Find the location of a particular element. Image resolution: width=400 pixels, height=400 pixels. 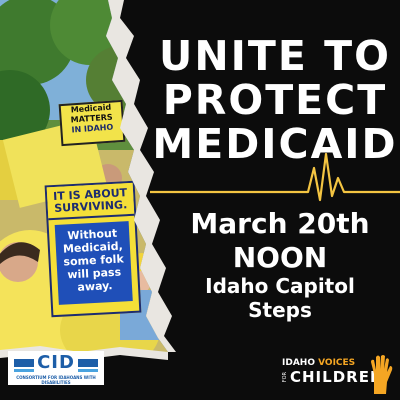

ivc-logo-for: FOR is located at coordinates (285, 377).